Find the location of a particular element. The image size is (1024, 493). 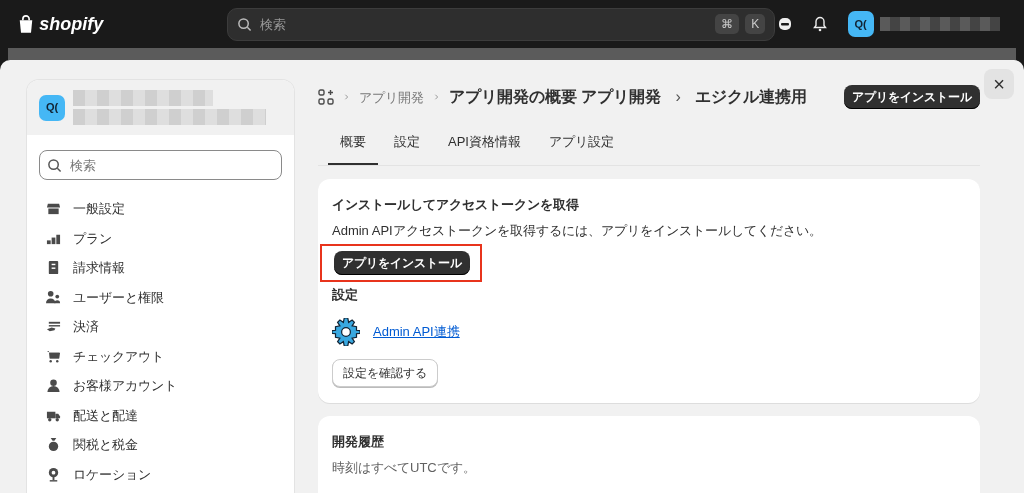

page-title: アプリ開発の概要 アプリ開発 is located at coordinates (555, 97).